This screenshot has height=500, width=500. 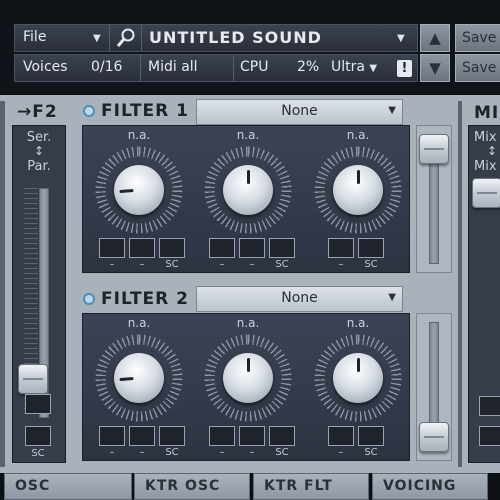 I want to click on save-button: Save, so click(x=477, y=38).